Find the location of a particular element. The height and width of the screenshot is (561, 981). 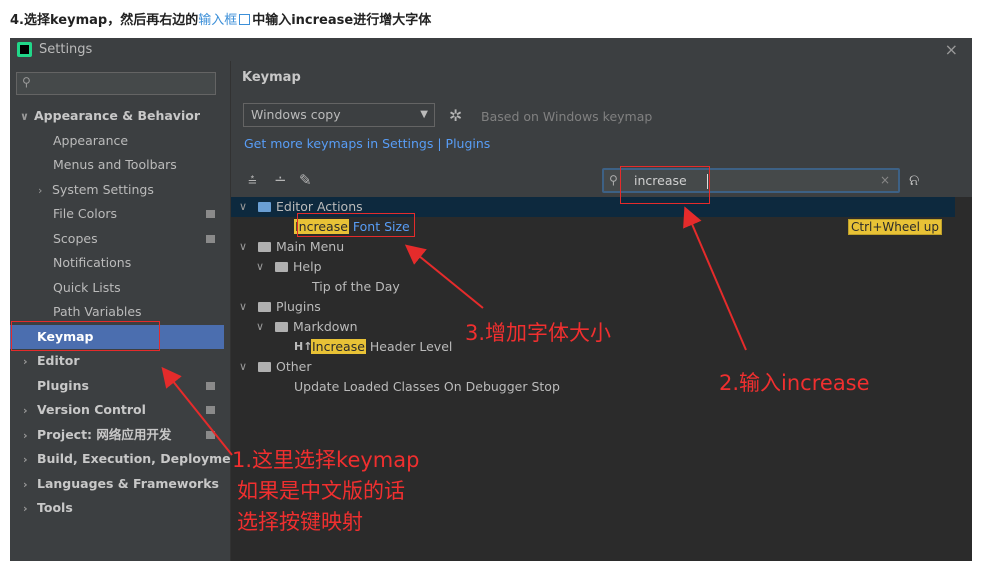

collapse-all-icon: ∸ is located at coordinates (280, 180).